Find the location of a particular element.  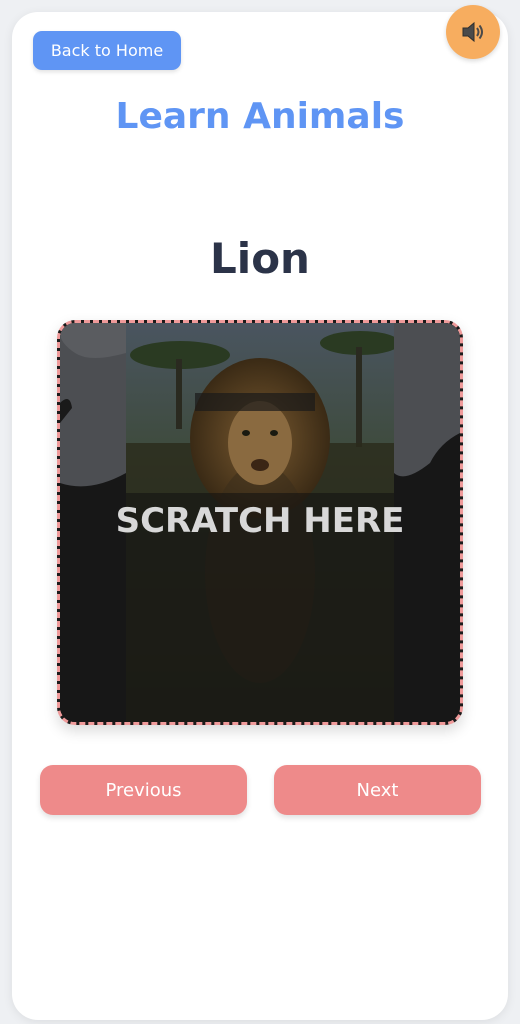

next-button: Next is located at coordinates (377, 790).